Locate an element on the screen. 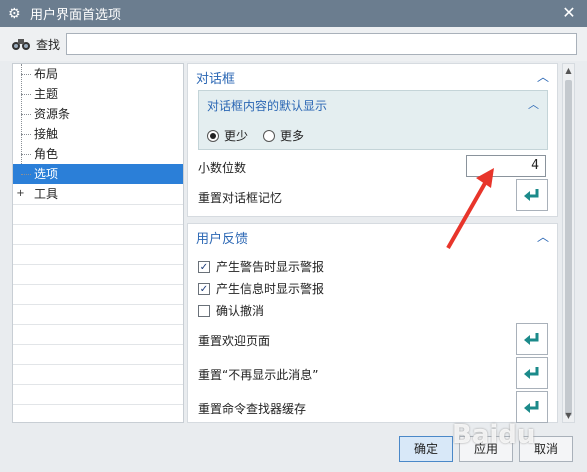 Image resolution: width=587 pixels, height=472 pixels. radio-less: 更少 is located at coordinates (227, 135).